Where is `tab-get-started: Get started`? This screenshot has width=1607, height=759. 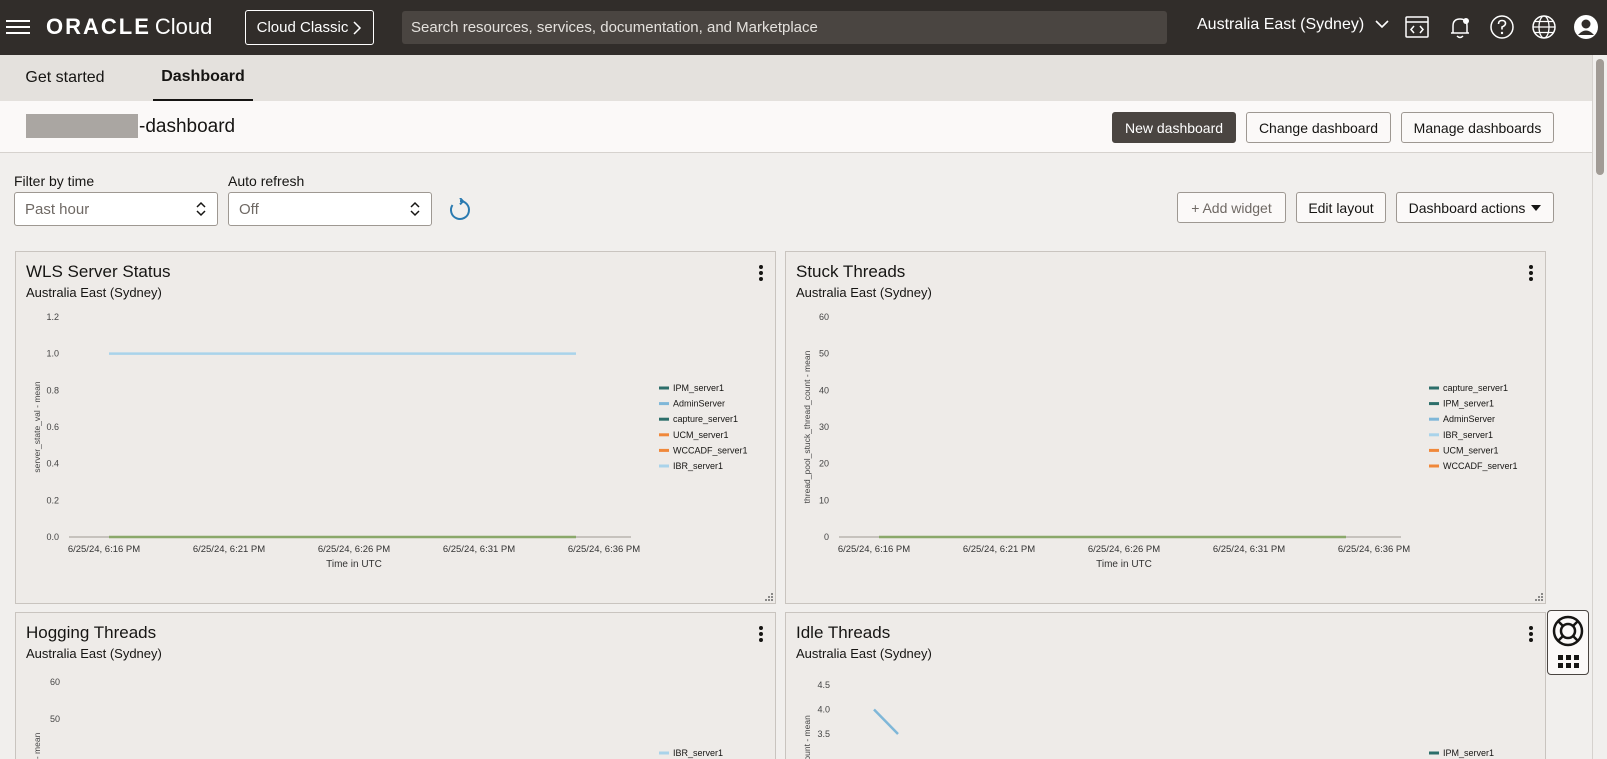
tab-get-started: Get started is located at coordinates (65, 78).